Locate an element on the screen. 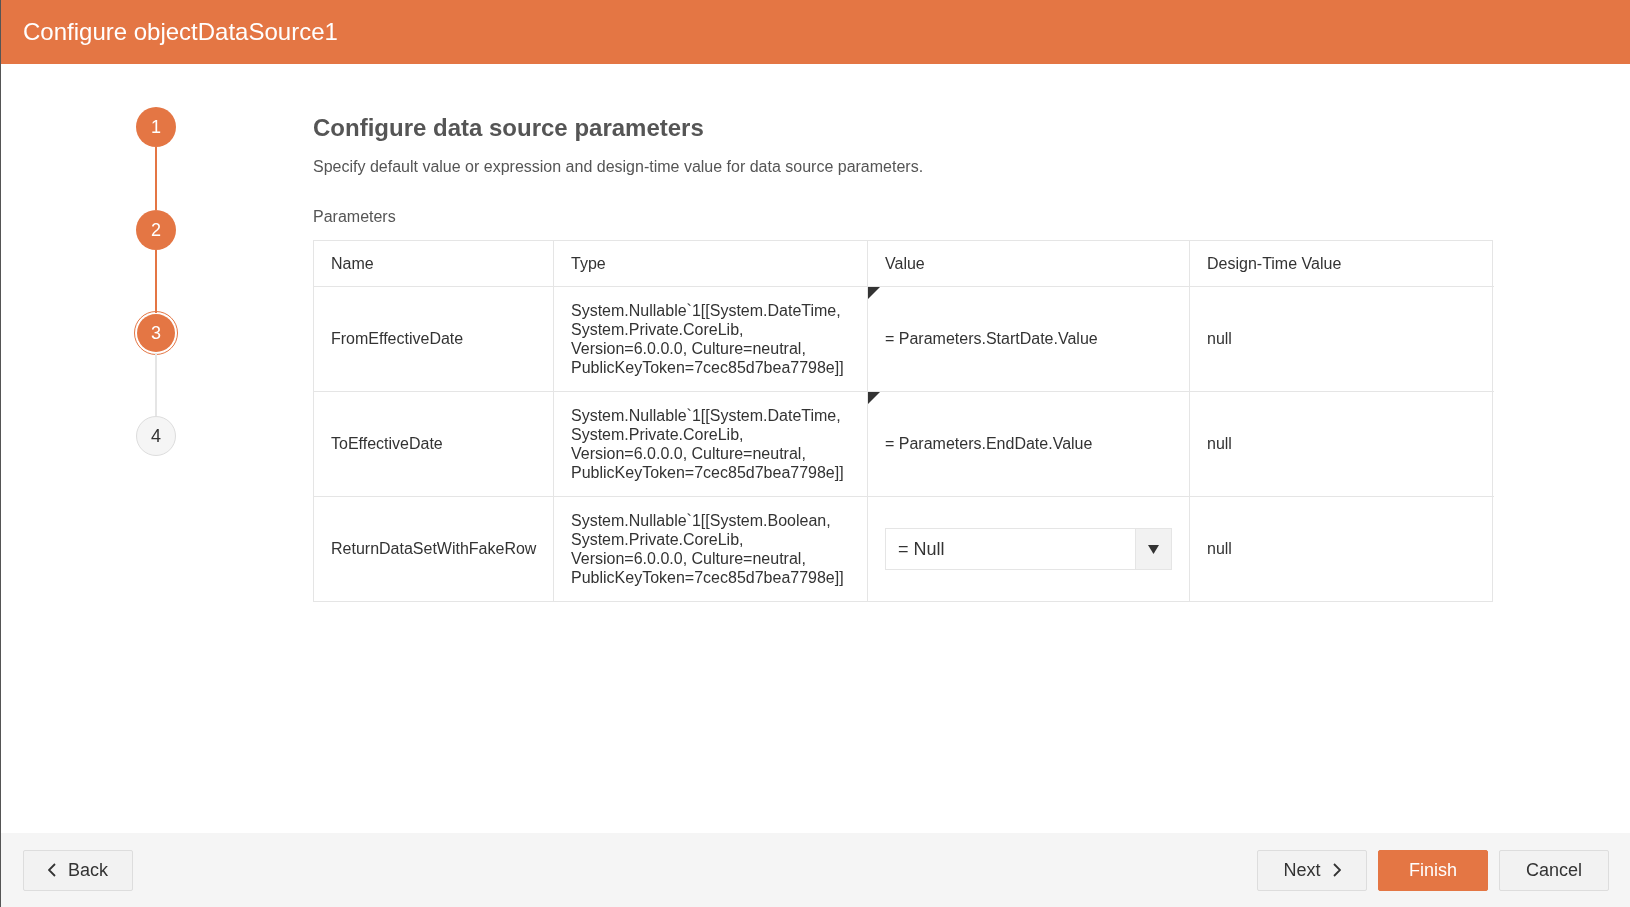  chevron-right-icon is located at coordinates (1336, 870).